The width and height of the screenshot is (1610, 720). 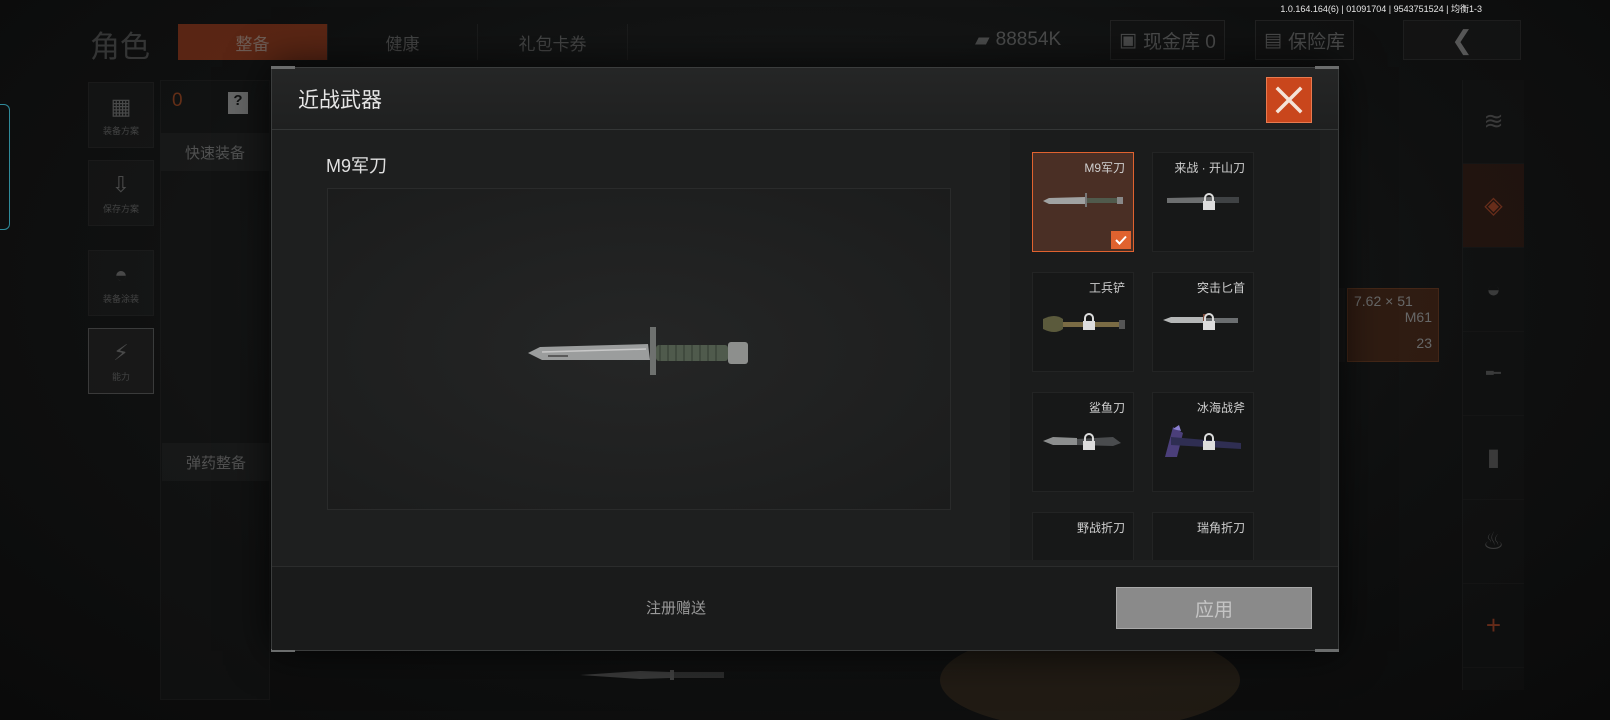 I want to click on left-menu: ▦ 装备方案 ⇩ 保存方案 ◓ 装备涂装 ⚡ 能力, so click(x=121, y=244).